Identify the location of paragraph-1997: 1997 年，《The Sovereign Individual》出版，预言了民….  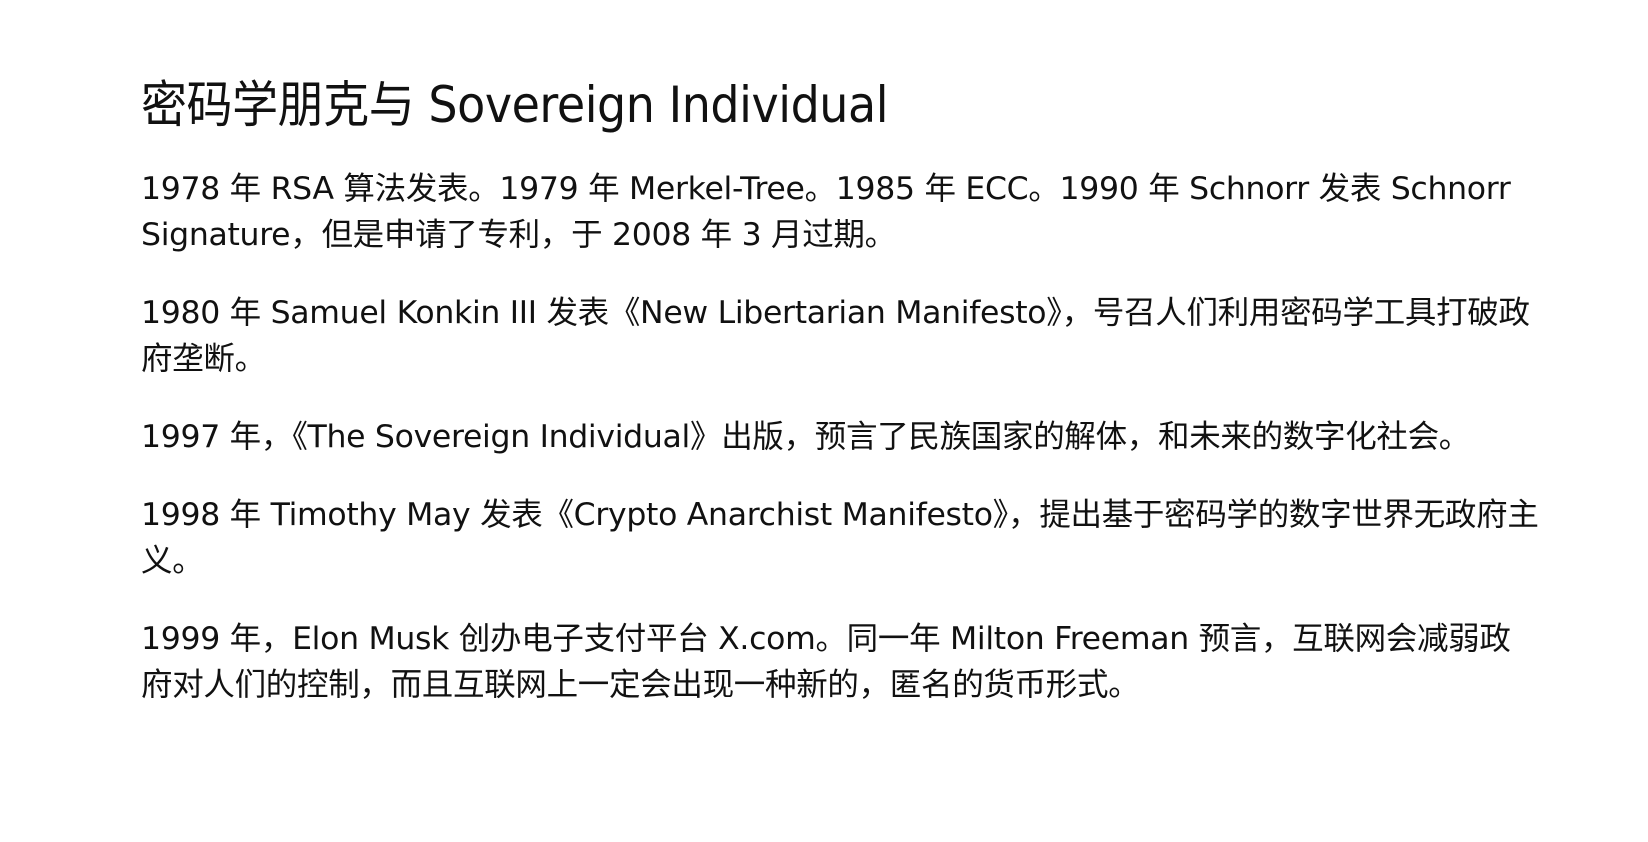
(805, 437).